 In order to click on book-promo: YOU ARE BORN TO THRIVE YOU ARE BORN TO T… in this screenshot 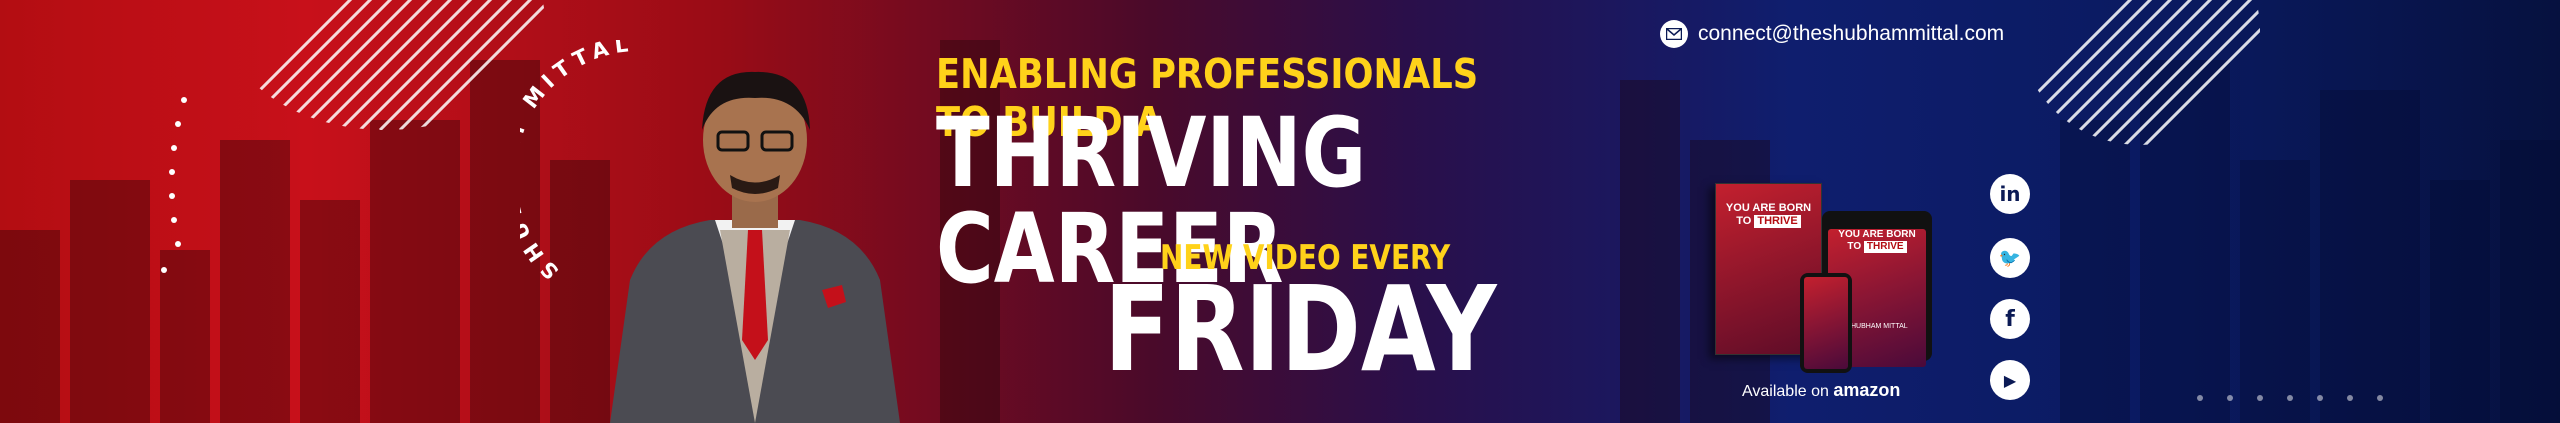, I will do `click(1825, 290)`.